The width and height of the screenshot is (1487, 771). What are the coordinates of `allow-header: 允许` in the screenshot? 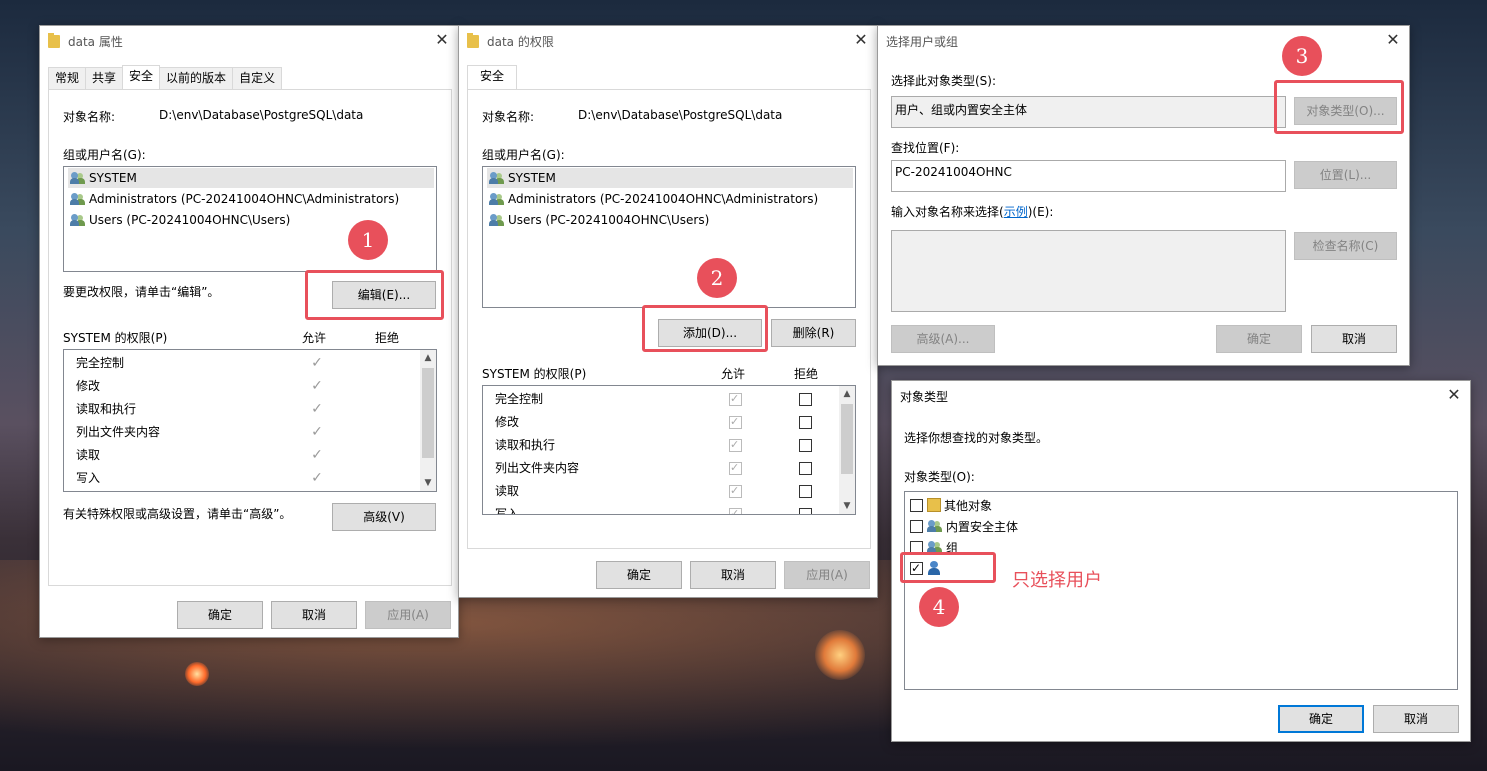 It's located at (314, 338).